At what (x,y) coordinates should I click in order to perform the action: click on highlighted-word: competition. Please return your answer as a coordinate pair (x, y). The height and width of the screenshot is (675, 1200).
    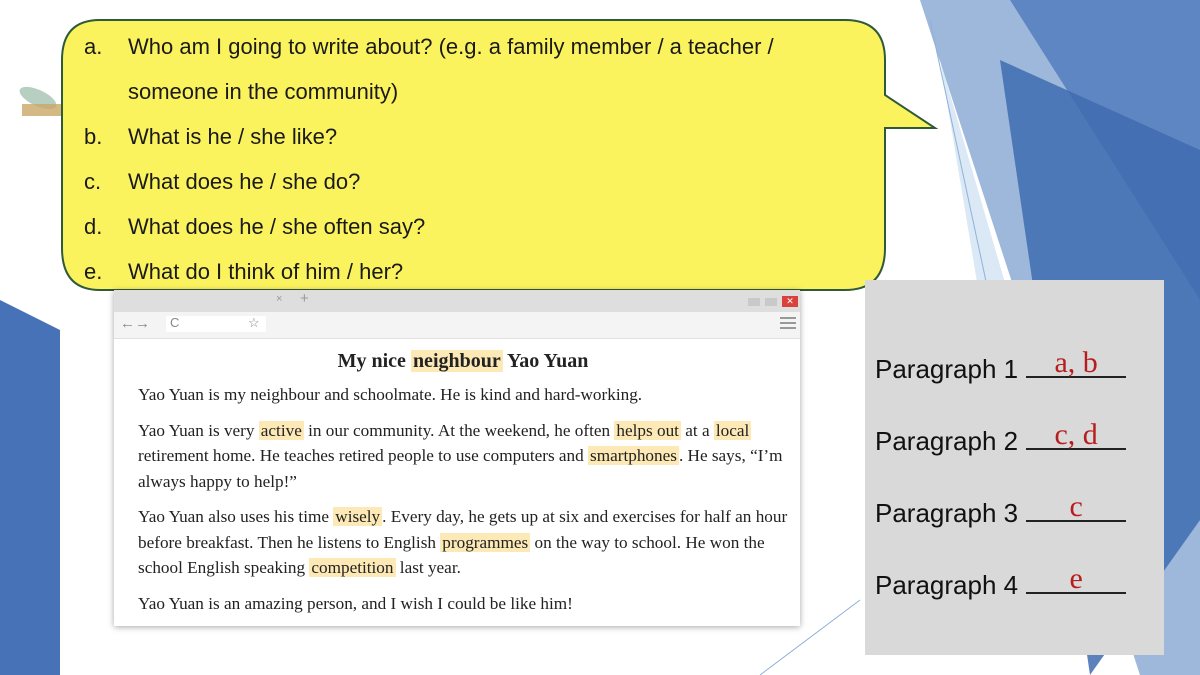
    Looking at the image, I should click on (352, 567).